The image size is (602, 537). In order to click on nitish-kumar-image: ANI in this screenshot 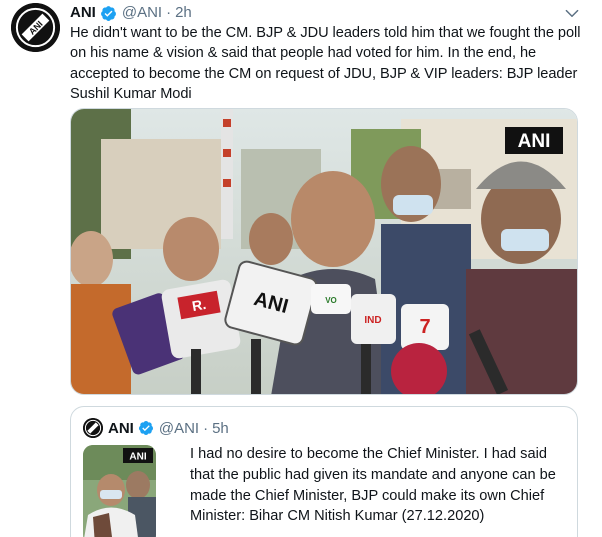, I will do `click(119, 491)`.